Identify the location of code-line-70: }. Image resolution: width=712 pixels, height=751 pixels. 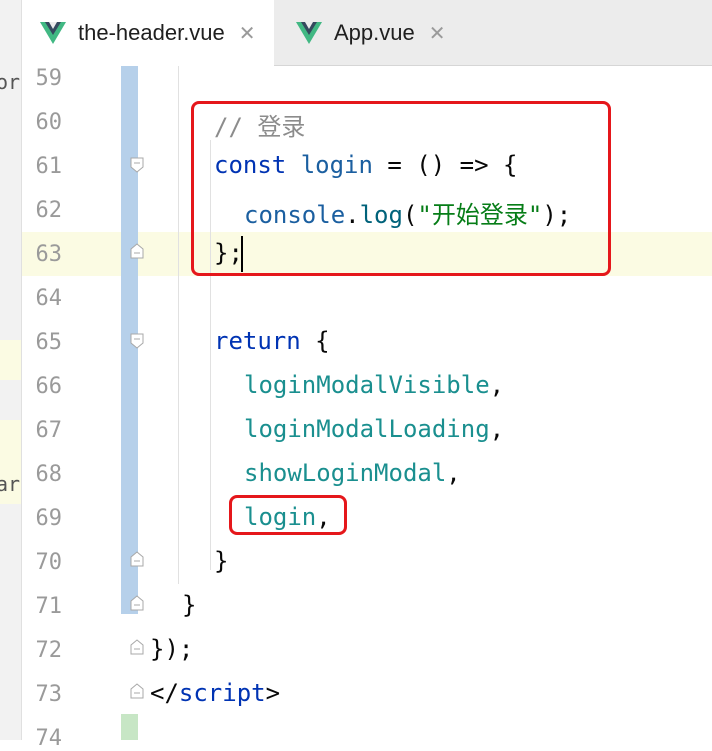
(221, 561).